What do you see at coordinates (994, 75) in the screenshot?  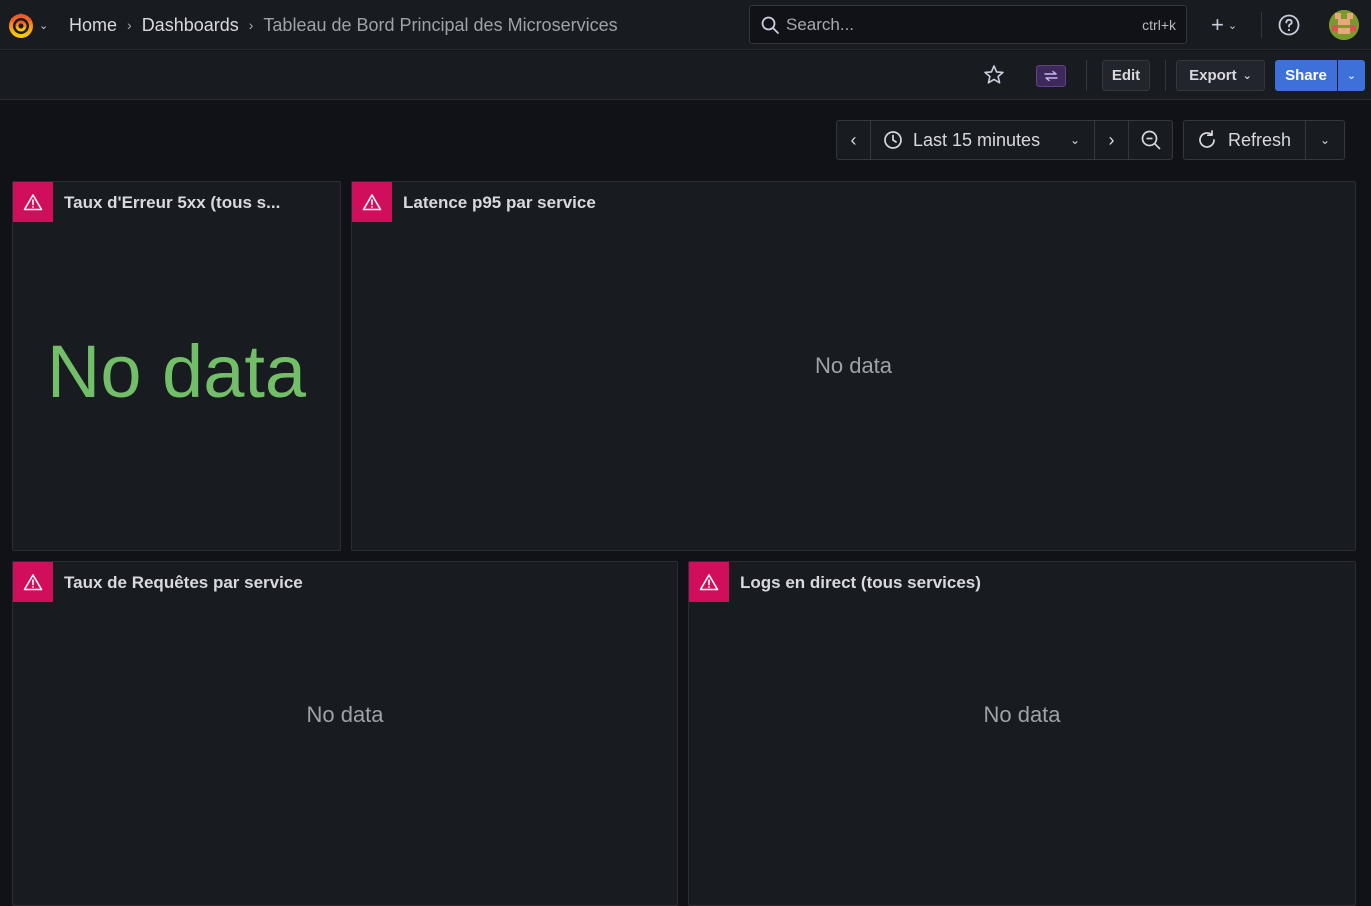 I see `star-icon` at bounding box center [994, 75].